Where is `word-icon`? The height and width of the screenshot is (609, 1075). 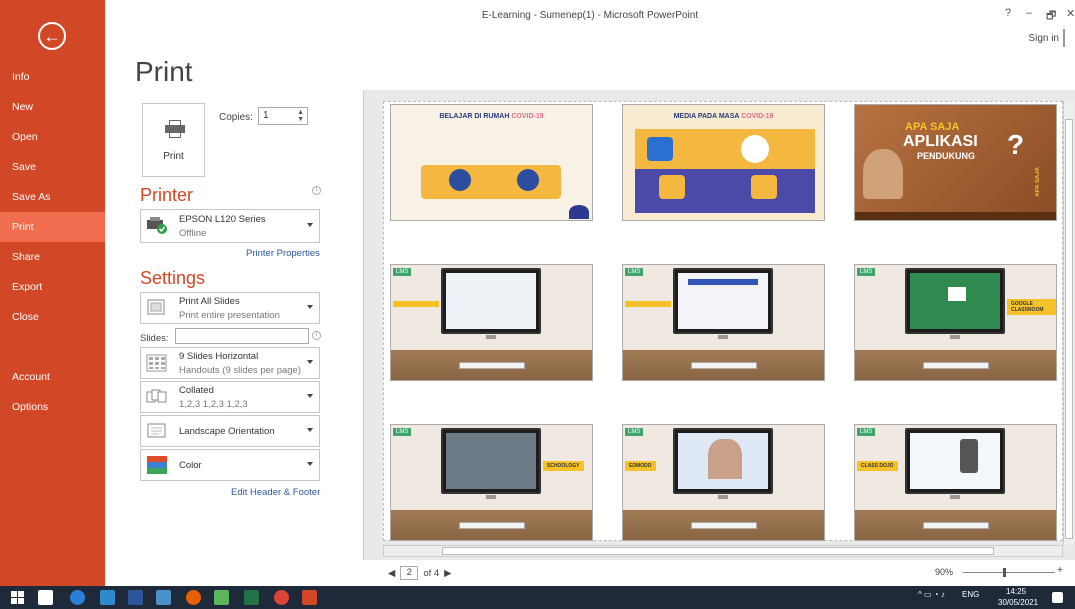
word-icon is located at coordinates (135, 597).